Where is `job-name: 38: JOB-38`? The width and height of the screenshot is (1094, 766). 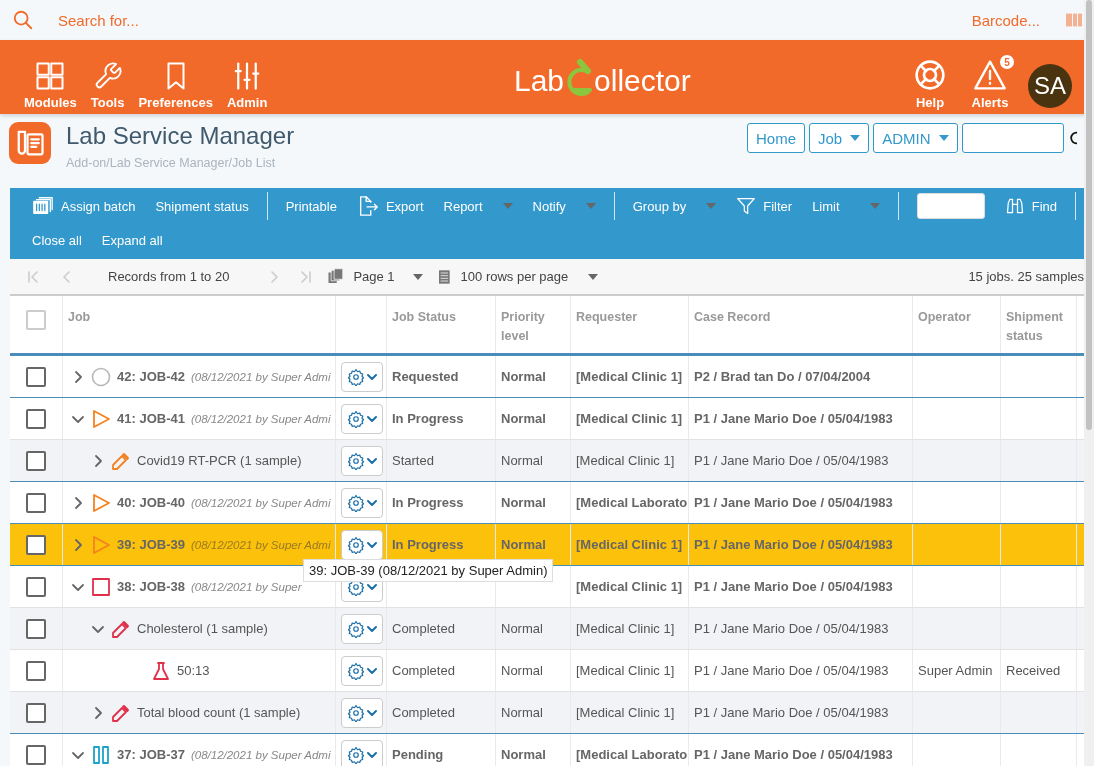 job-name: 38: JOB-38 is located at coordinates (151, 586).